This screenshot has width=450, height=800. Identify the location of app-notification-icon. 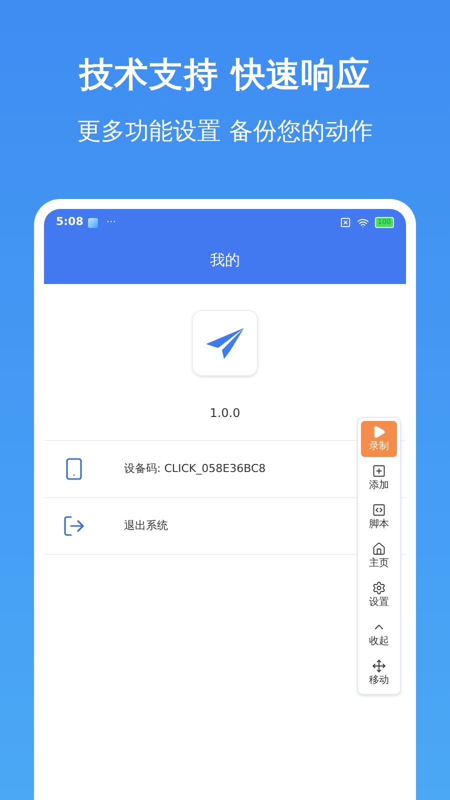
(93, 223).